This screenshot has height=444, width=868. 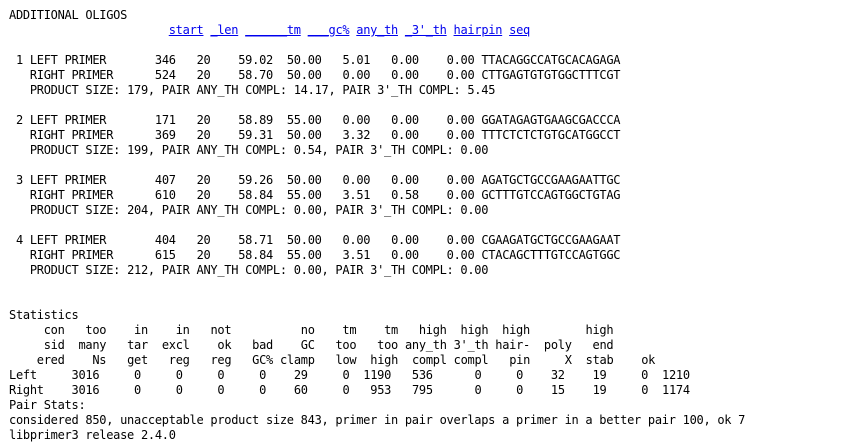 What do you see at coordinates (356, 135) in the screenshot?
I see `primer-any_th: 3.32` at bounding box center [356, 135].